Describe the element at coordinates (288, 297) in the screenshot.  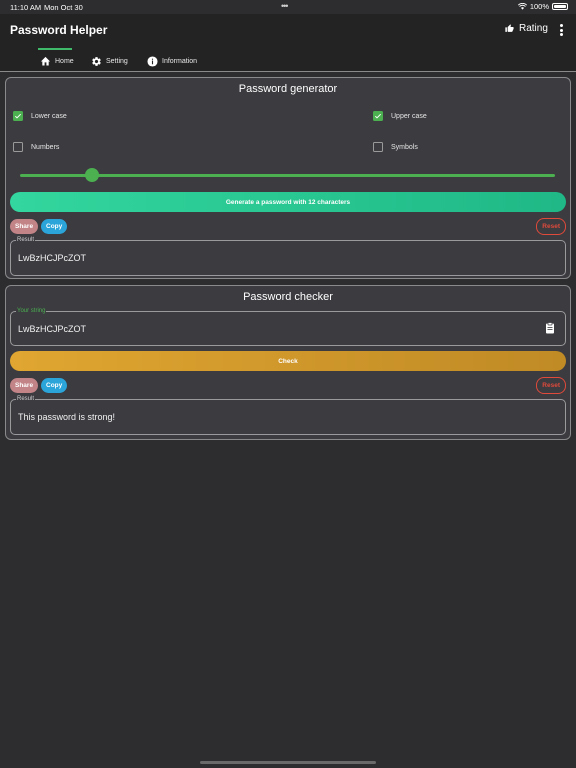
I see `checker-title: Password checker` at that location.